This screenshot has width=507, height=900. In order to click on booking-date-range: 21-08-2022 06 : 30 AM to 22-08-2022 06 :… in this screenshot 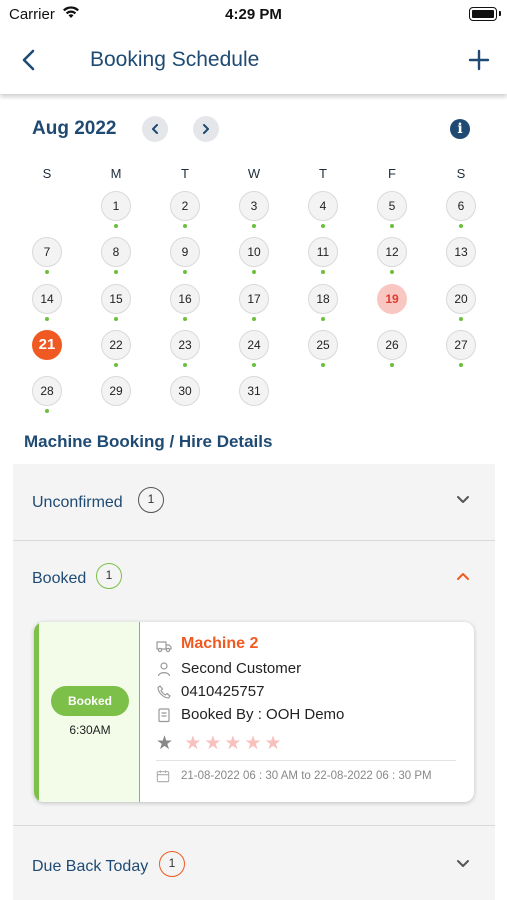, I will do `click(306, 776)`.